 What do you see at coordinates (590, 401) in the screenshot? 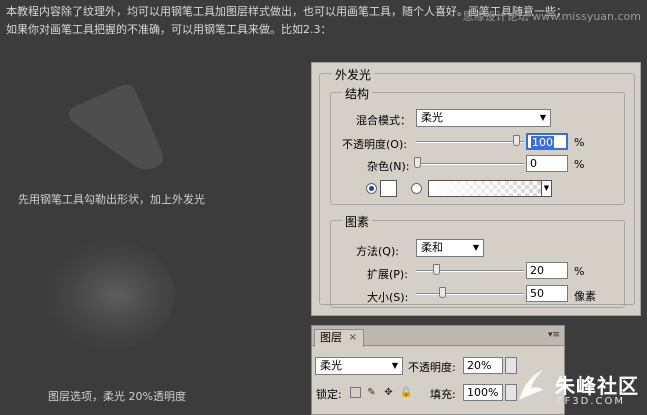
I see `brand-url: ZF3D.COM` at bounding box center [590, 401].